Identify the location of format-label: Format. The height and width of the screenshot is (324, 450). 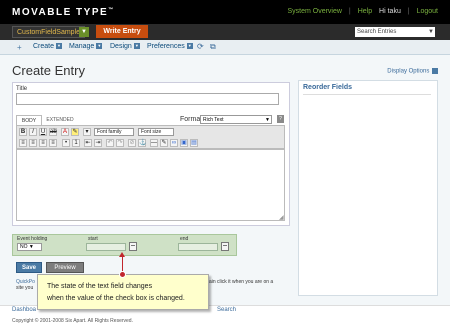
(191, 119).